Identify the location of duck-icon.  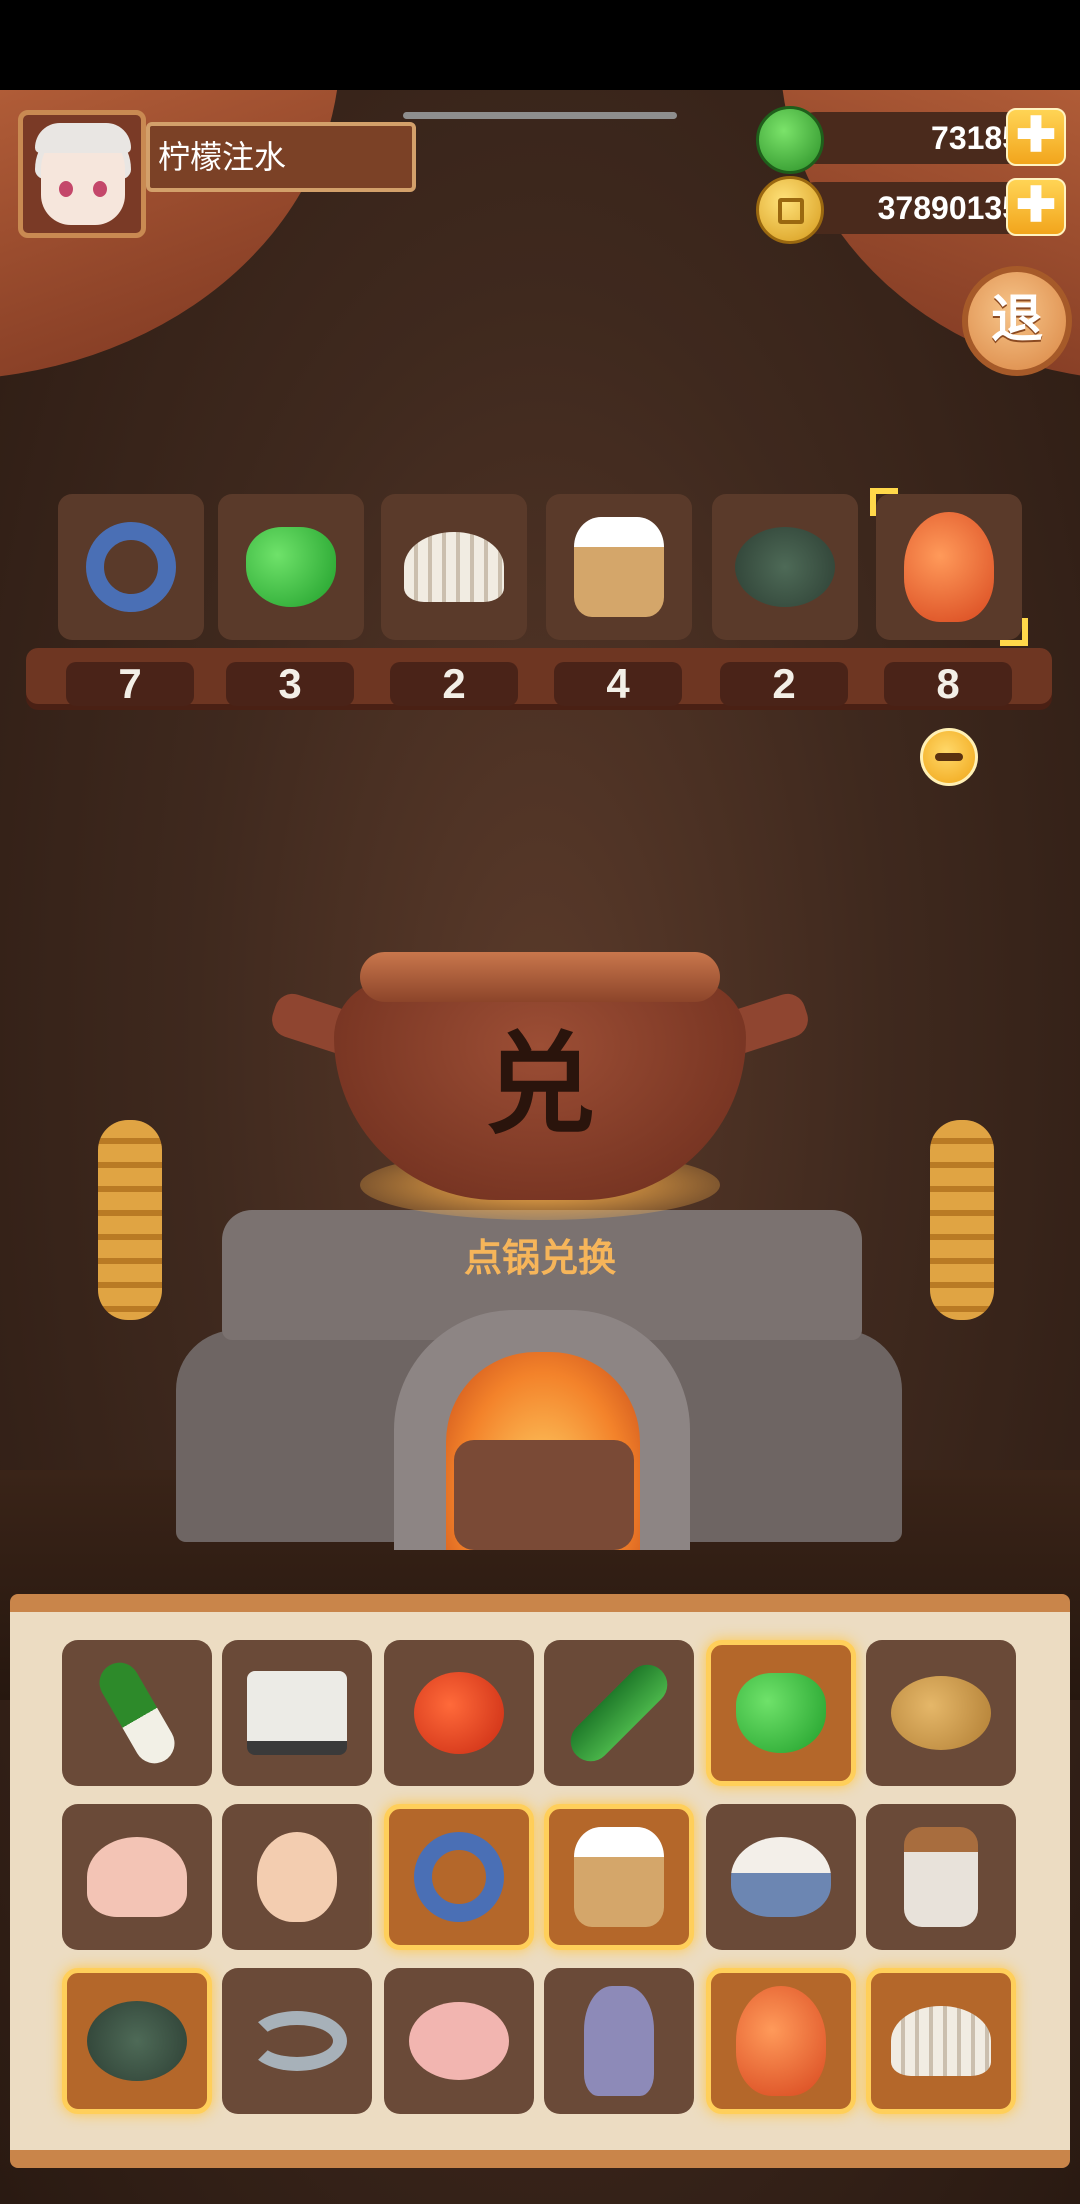
(459, 2041).